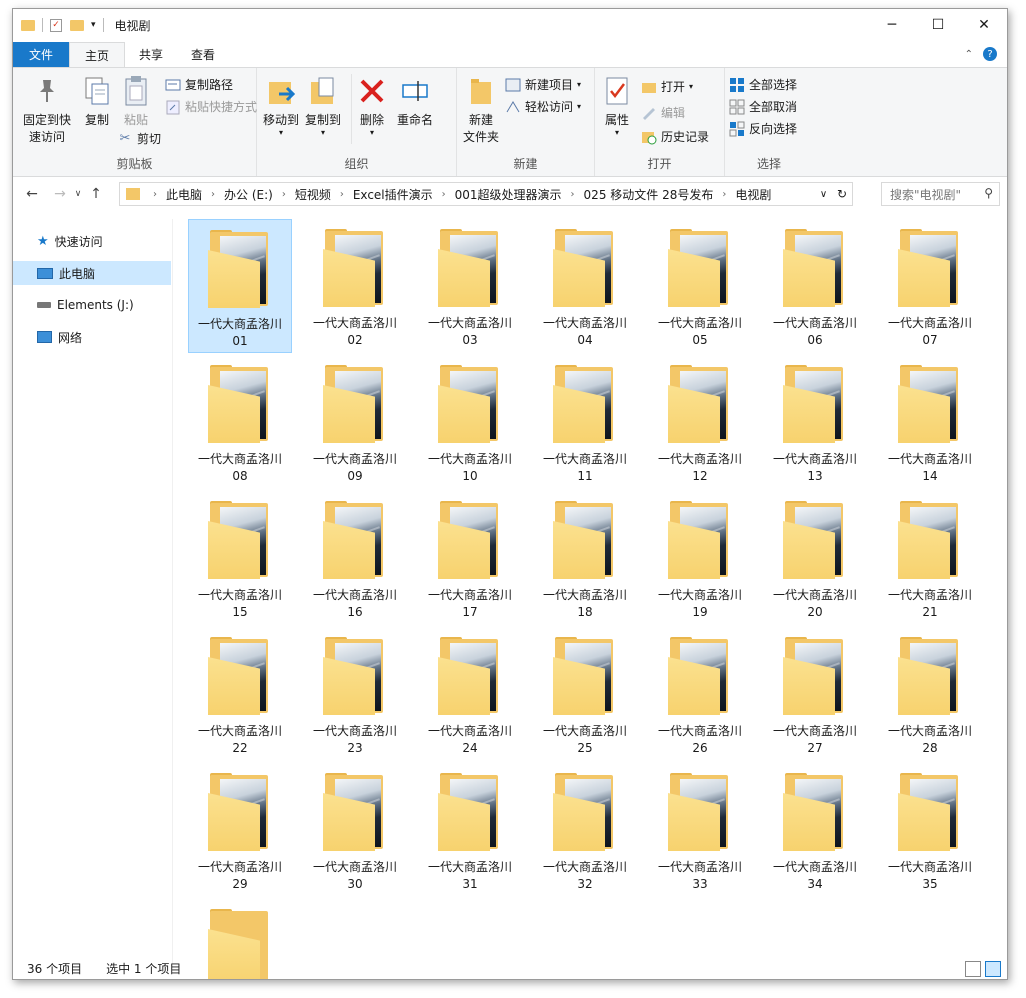  Describe the element at coordinates (481, 110) in the screenshot. I see `new-folder-button: 新建 文件夹` at that location.